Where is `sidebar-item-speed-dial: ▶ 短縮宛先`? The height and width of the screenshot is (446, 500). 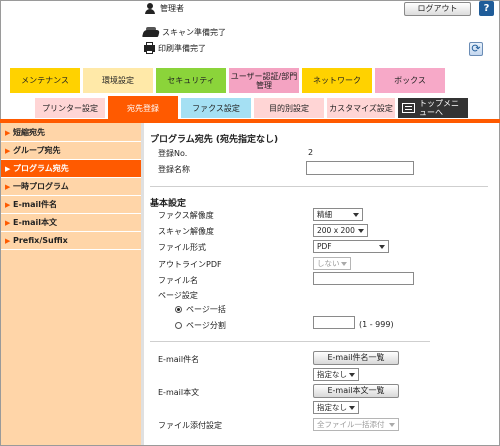
sidebar-item-speed-dial: ▶ 短縮宛先 is located at coordinates (71, 133).